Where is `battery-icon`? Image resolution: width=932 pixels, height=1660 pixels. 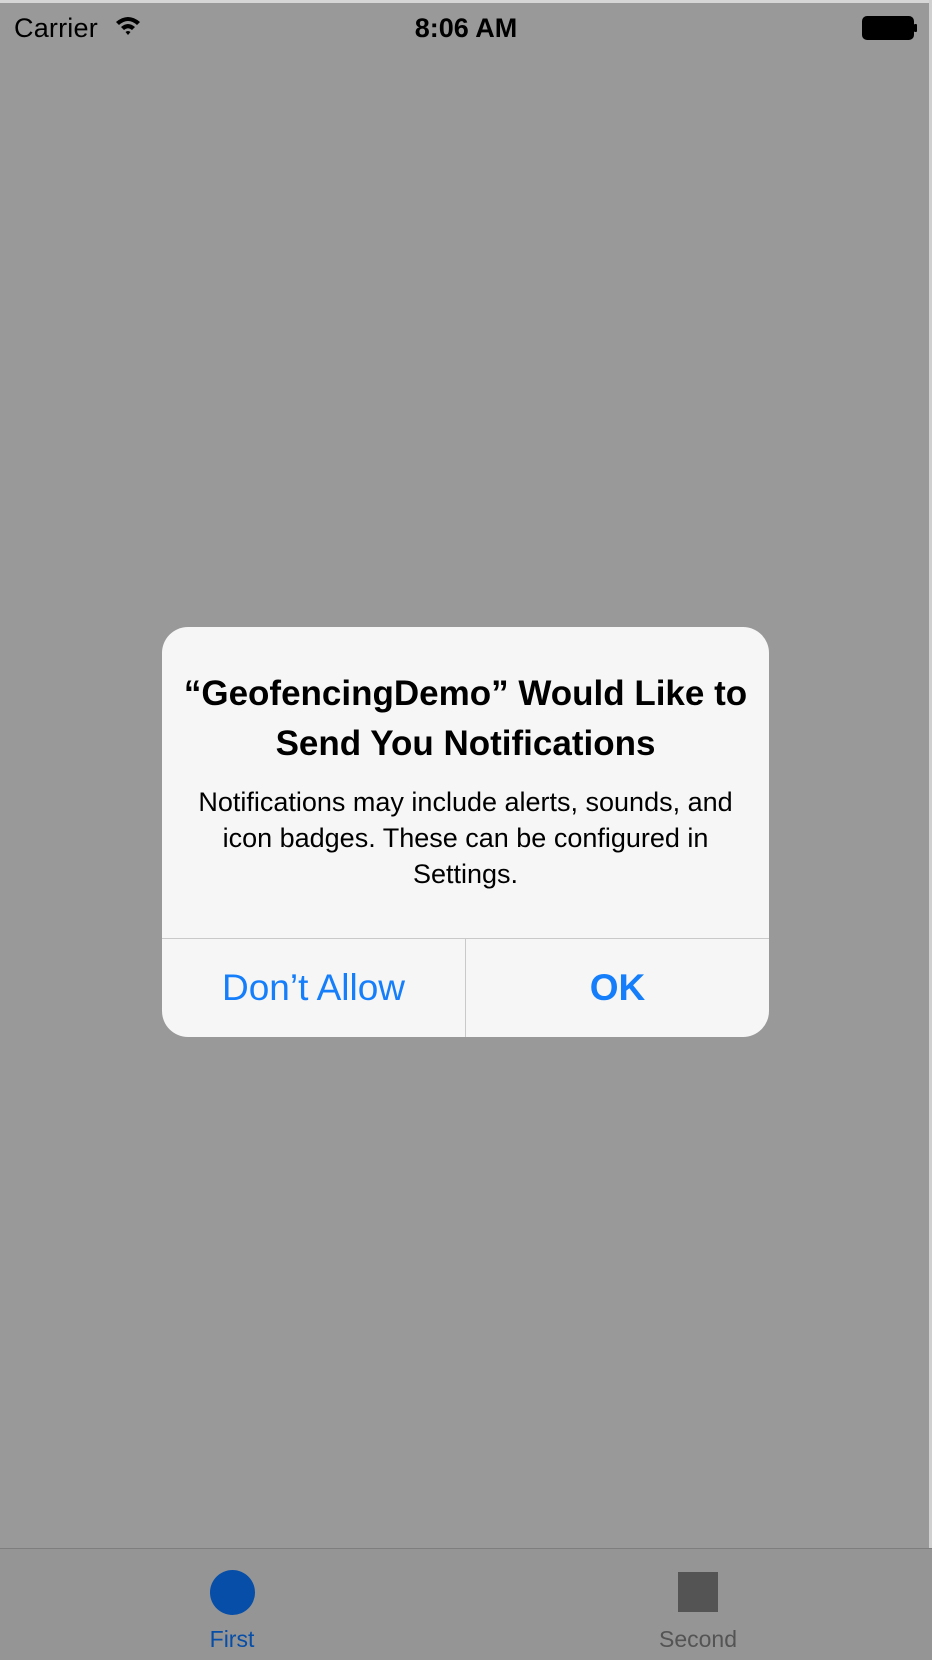 battery-icon is located at coordinates (890, 28).